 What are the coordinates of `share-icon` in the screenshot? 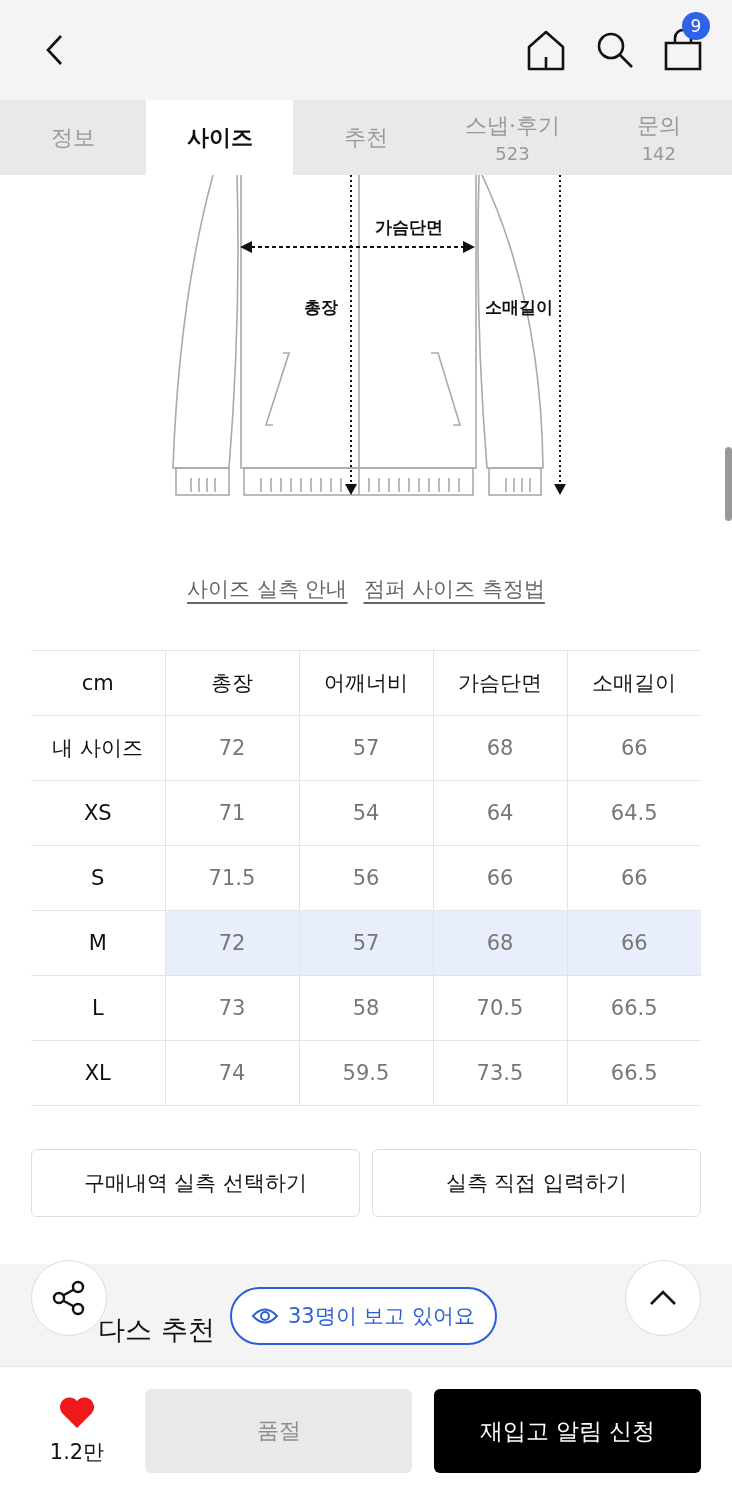 It's located at (69, 1298).